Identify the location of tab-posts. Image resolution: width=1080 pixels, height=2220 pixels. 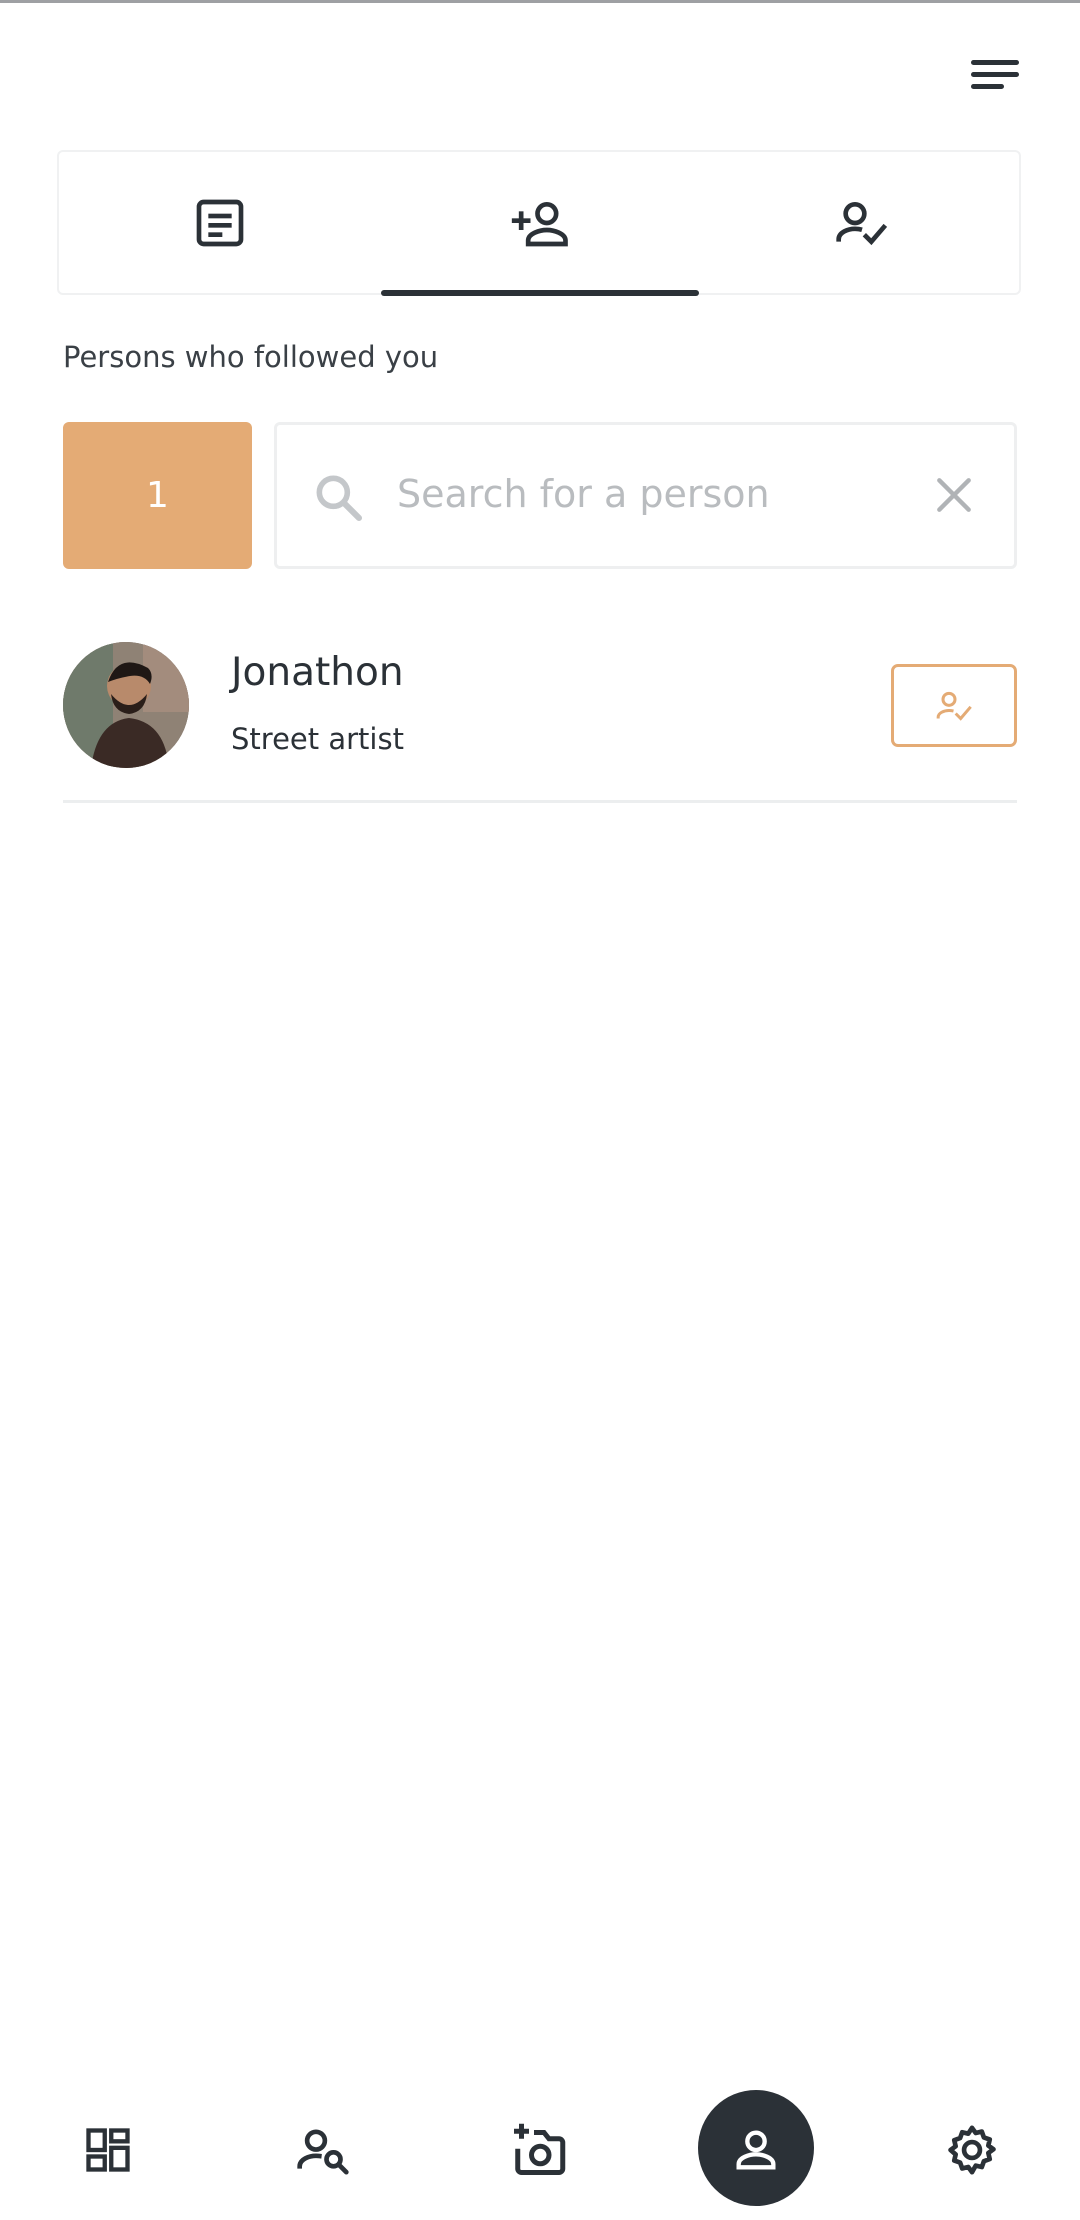
(219, 222).